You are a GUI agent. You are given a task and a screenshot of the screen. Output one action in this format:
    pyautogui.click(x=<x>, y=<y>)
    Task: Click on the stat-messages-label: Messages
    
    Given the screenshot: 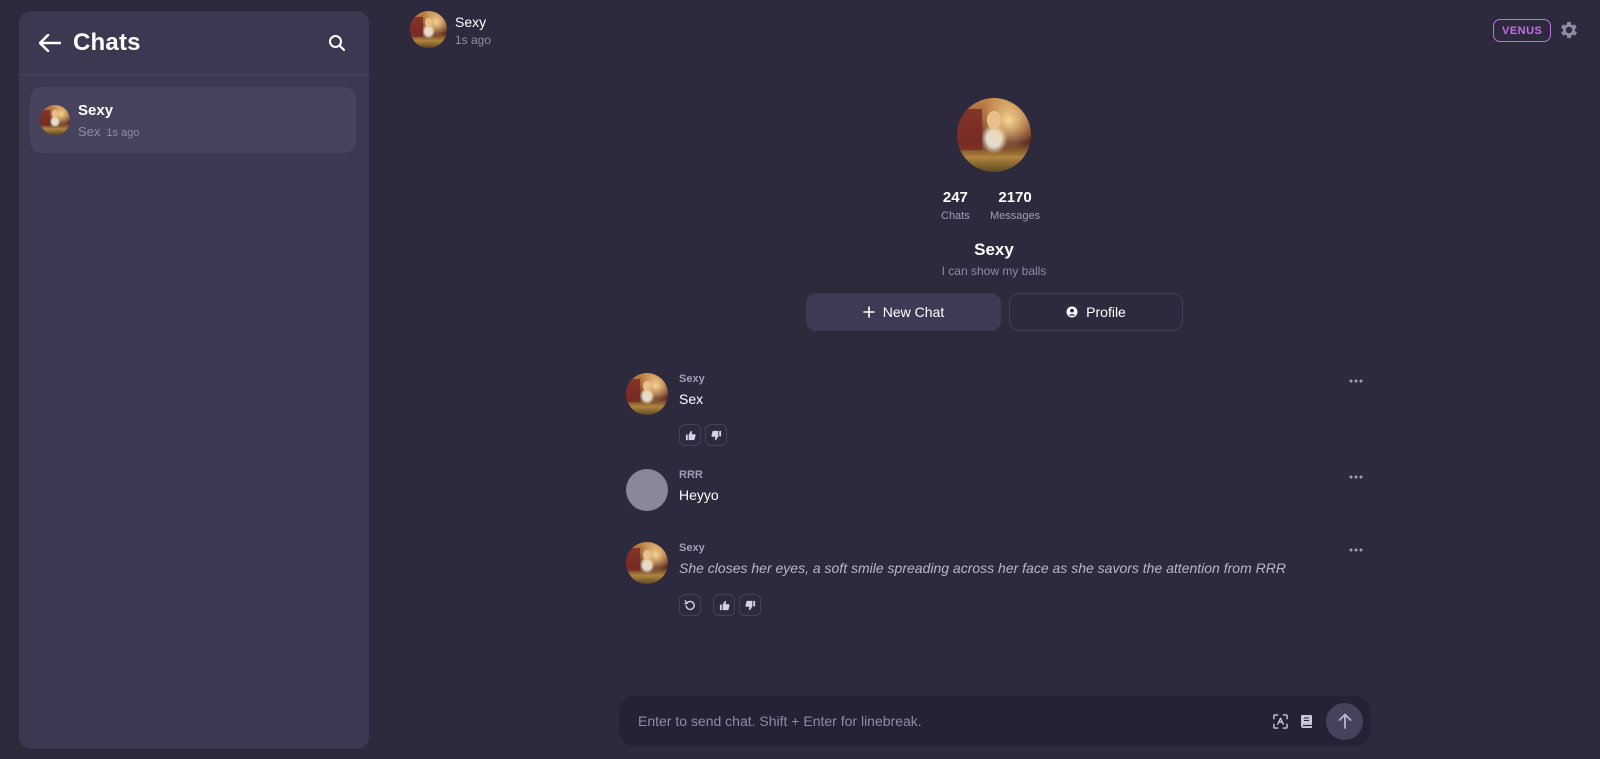 What is the action you would take?
    pyautogui.click(x=1015, y=216)
    